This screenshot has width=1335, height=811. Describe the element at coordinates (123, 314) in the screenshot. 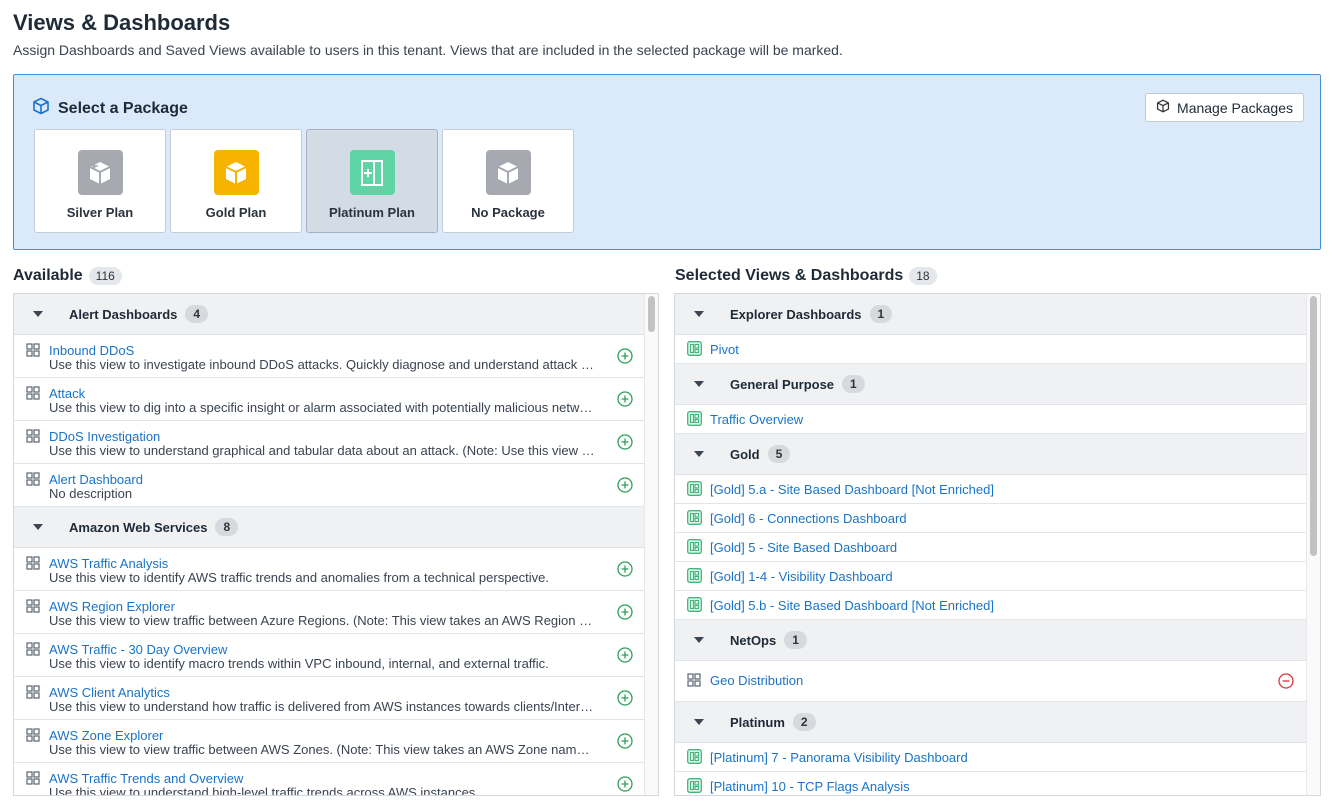

I see `group-name: Alert Dashboards` at that location.